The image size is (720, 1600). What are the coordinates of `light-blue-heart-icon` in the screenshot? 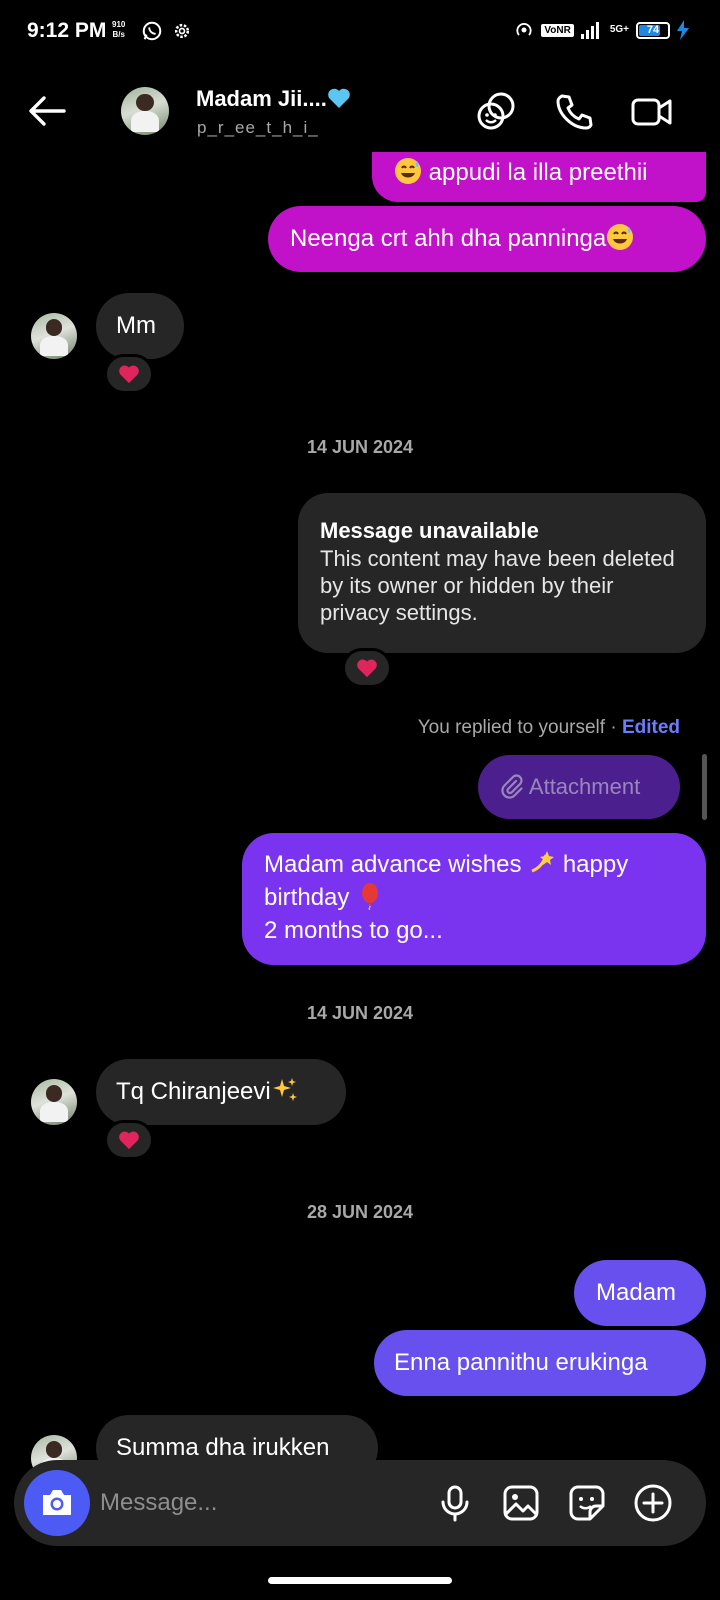 It's located at (339, 98).